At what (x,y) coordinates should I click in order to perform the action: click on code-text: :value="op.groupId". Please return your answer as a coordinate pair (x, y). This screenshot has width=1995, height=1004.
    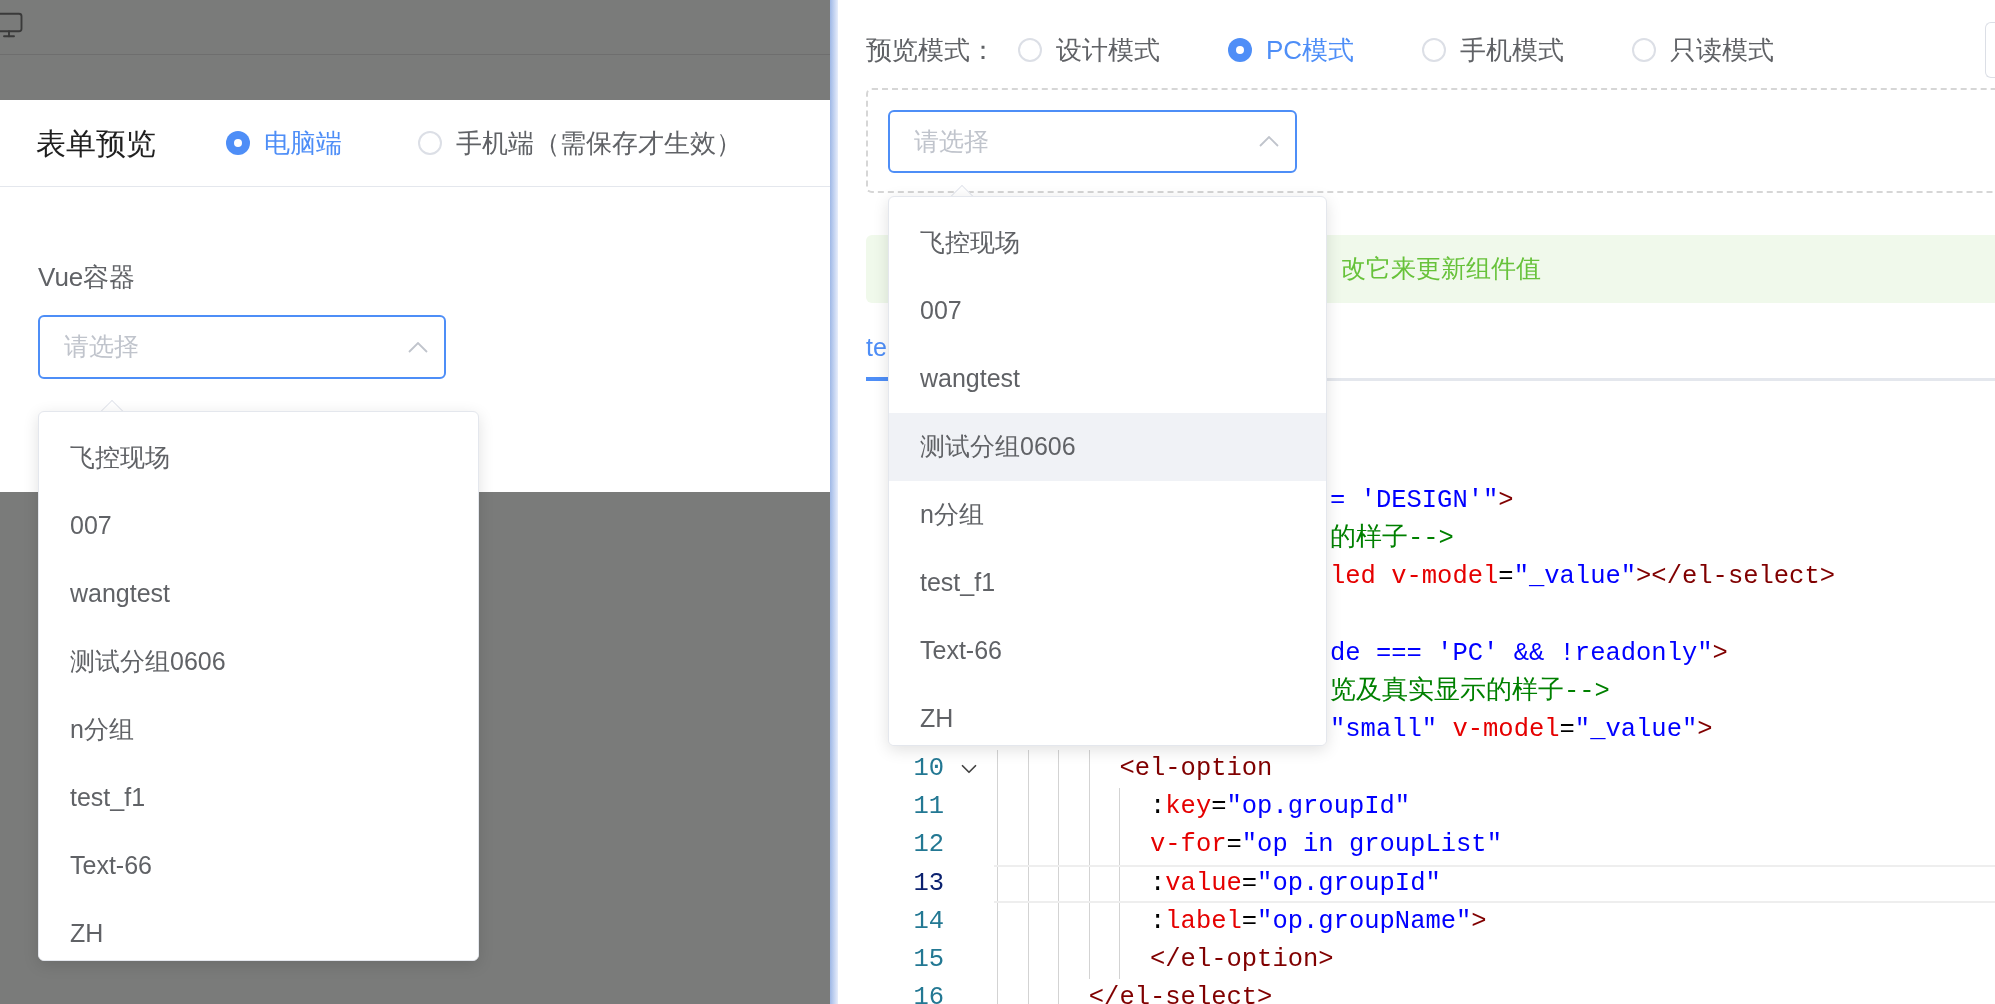
    Looking at the image, I should click on (1295, 883).